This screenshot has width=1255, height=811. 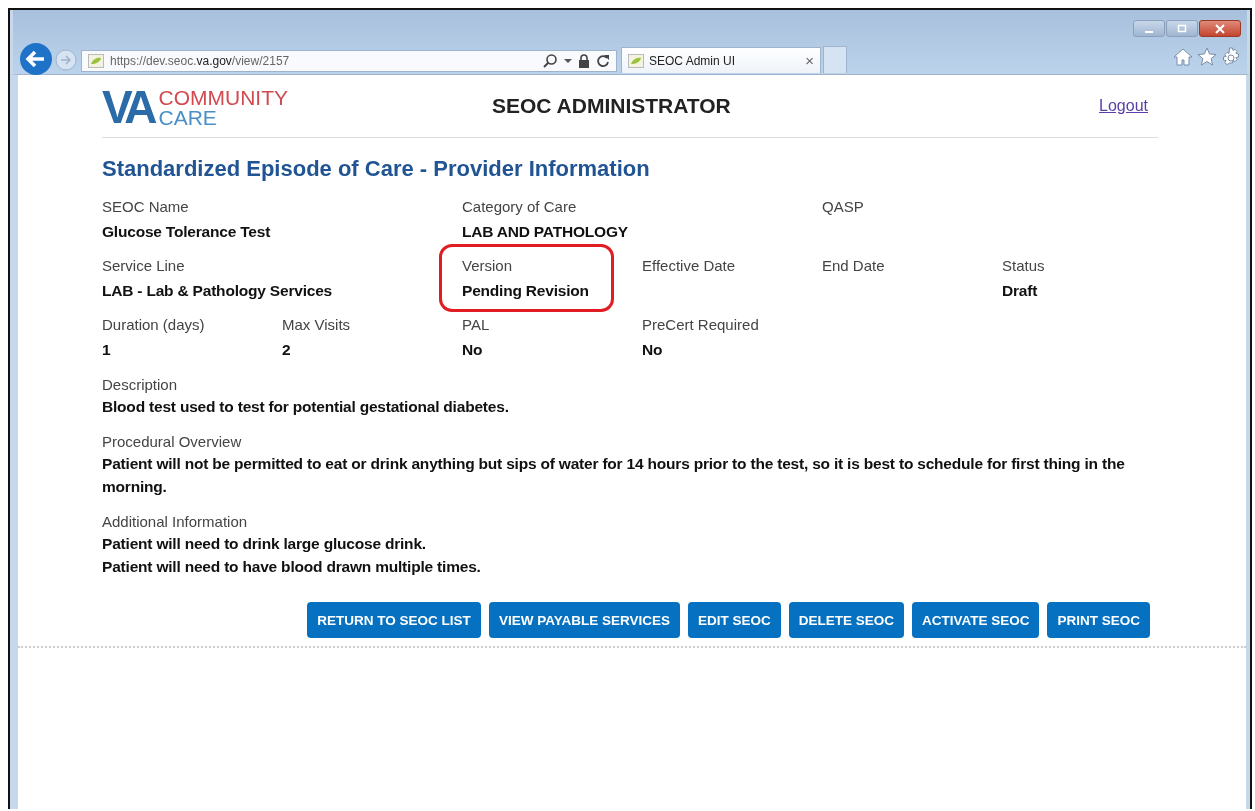 What do you see at coordinates (172, 442) in the screenshot?
I see `section-label: Procedural Overview` at bounding box center [172, 442].